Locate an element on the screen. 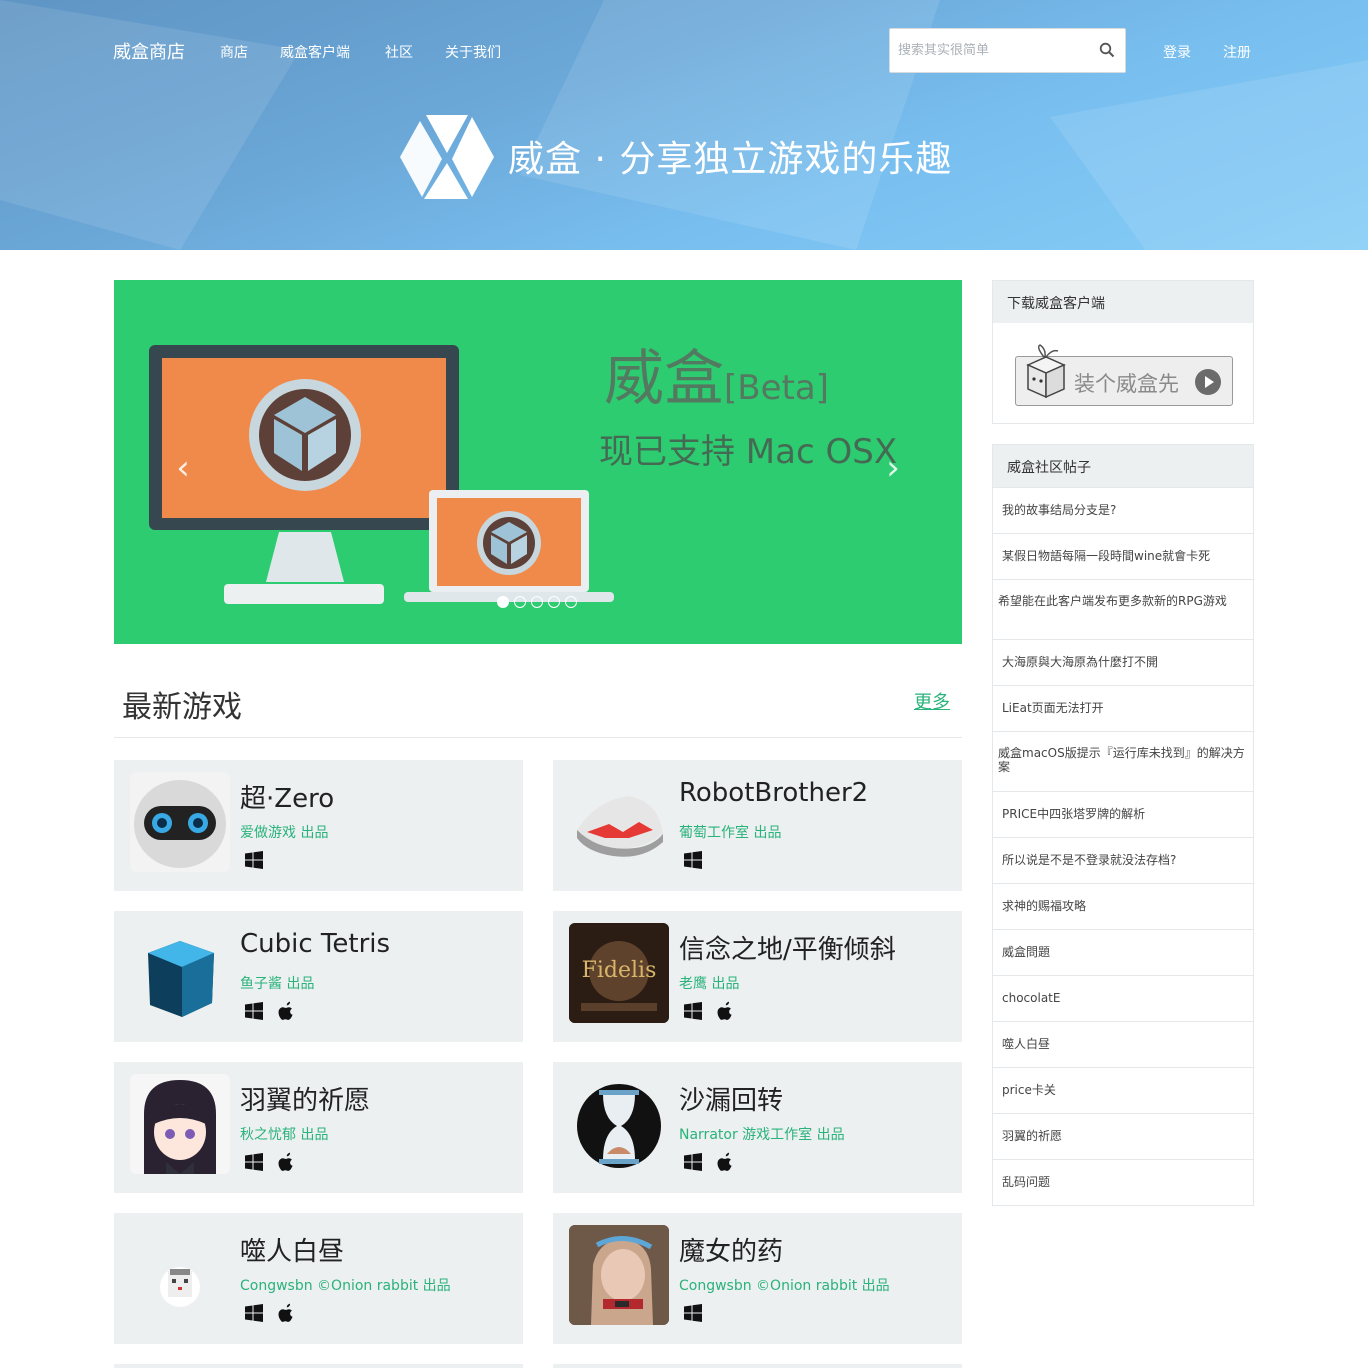  game-author: 葡萄工作室 出品 is located at coordinates (730, 832).